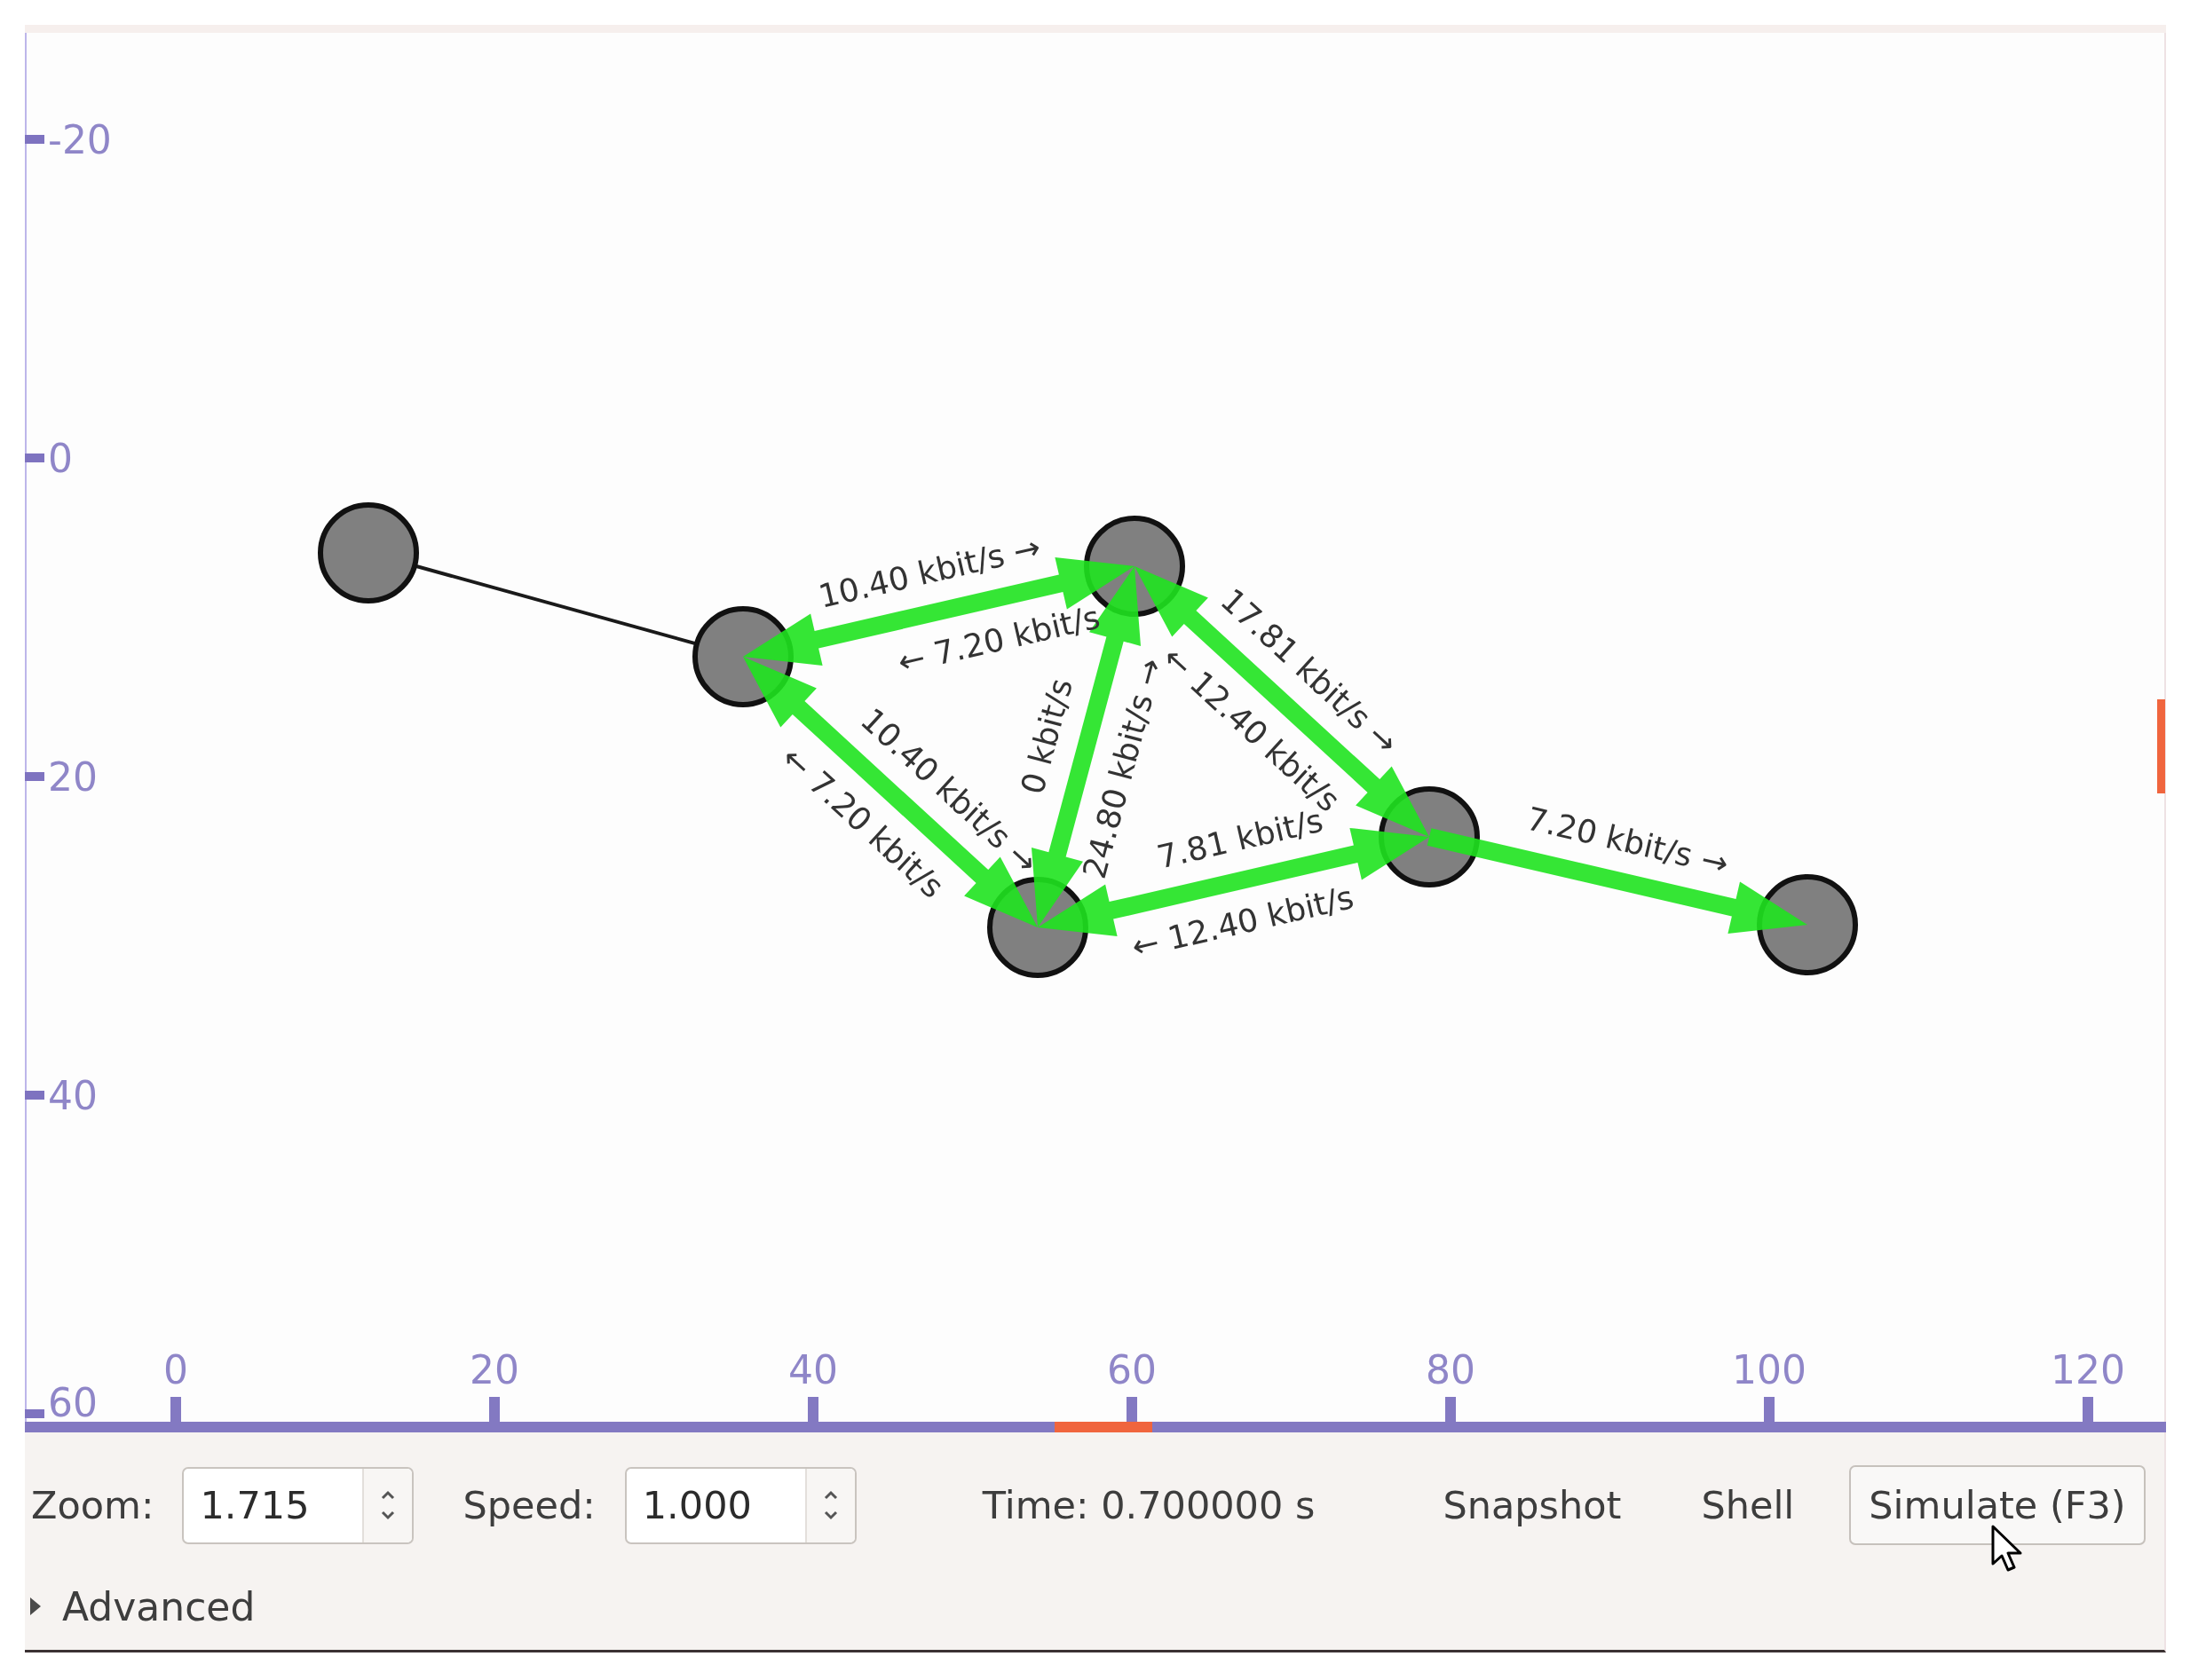 Image resolution: width=2190 pixels, height=1680 pixels. I want to click on axis-label: -20, so click(80, 139).